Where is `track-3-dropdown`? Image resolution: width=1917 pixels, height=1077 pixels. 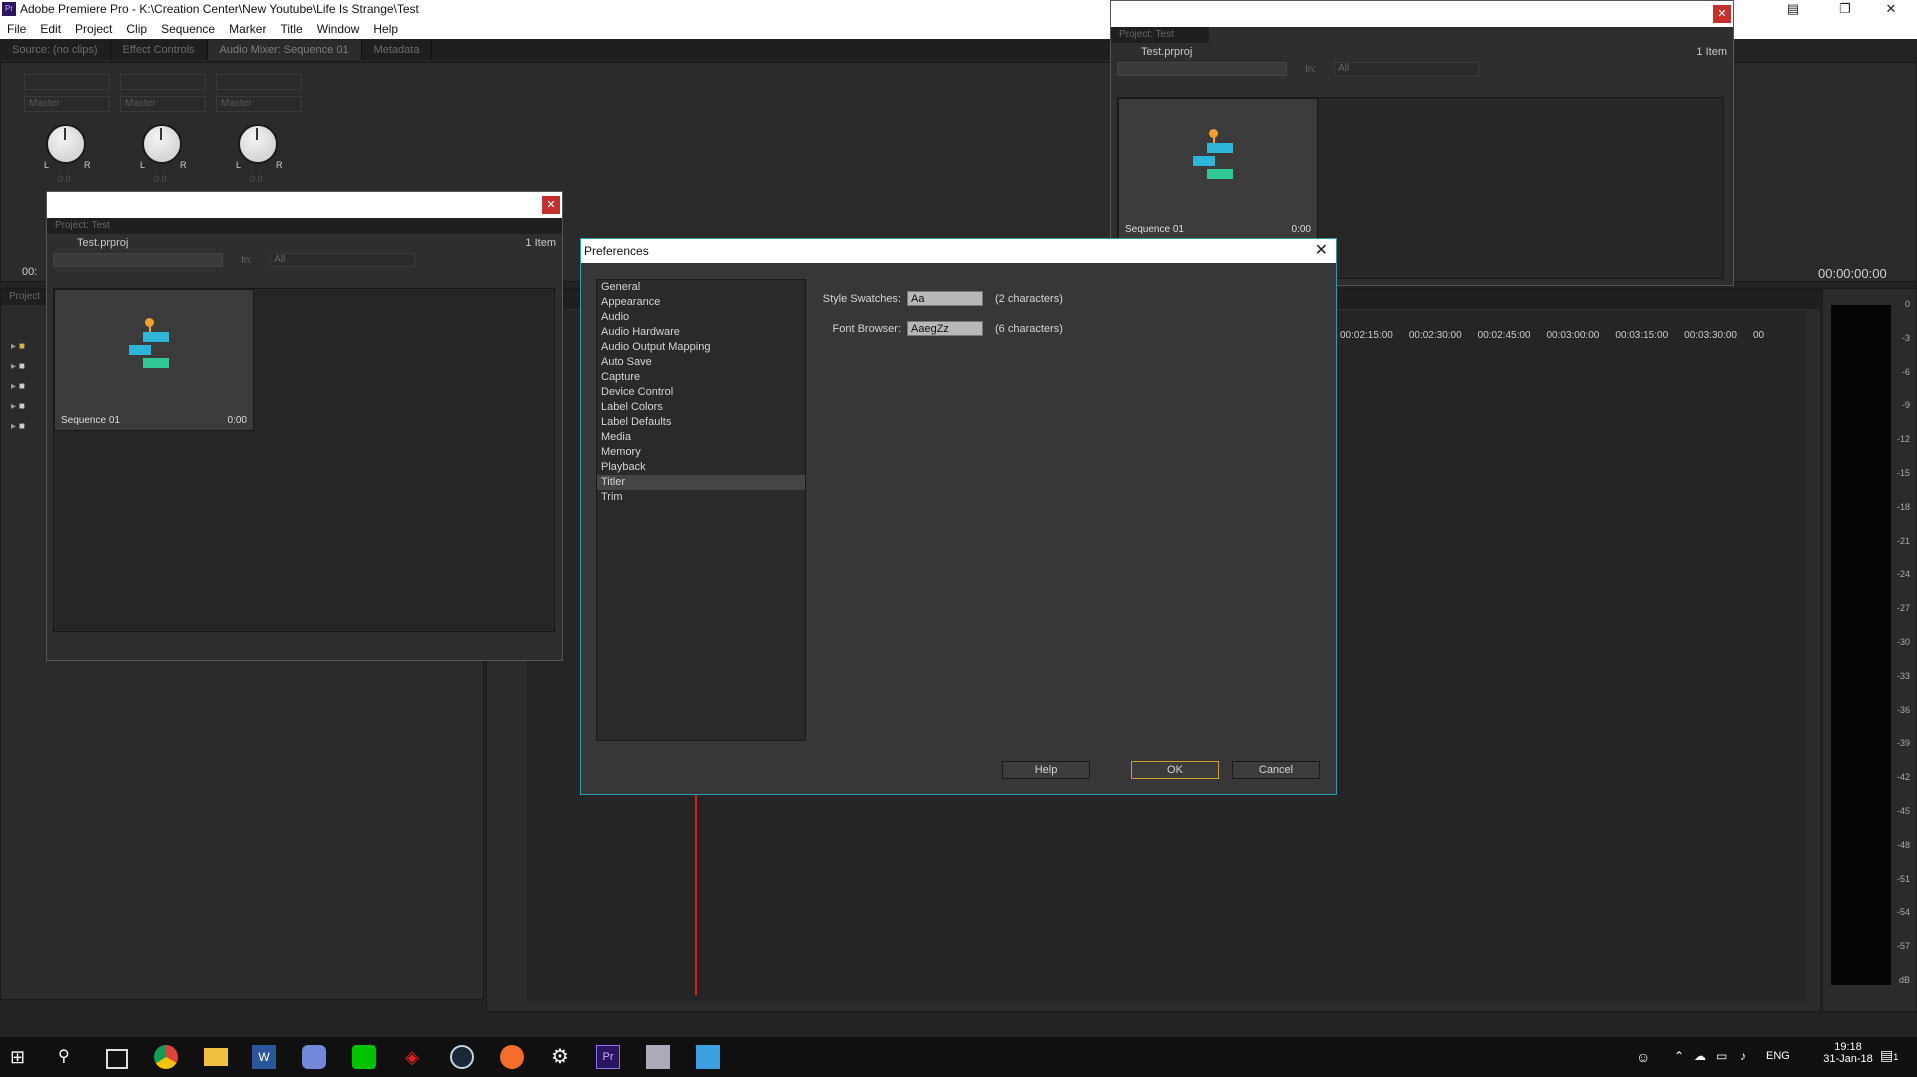 track-3-dropdown is located at coordinates (259, 82).